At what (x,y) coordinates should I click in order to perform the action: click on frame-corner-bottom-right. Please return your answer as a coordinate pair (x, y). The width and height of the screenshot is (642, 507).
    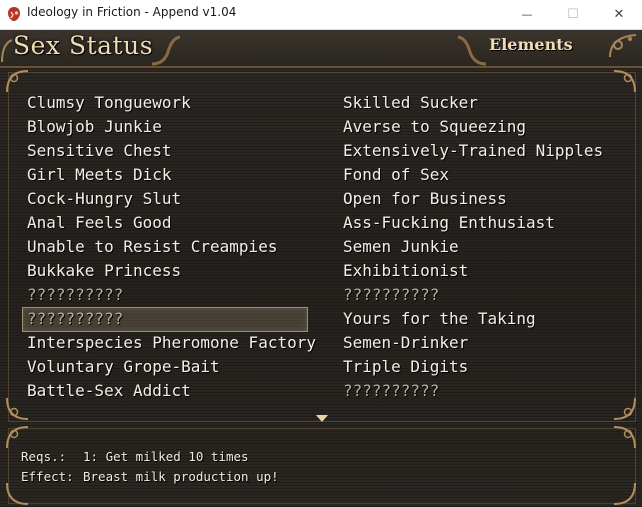
    Looking at the image, I should click on (624, 408).